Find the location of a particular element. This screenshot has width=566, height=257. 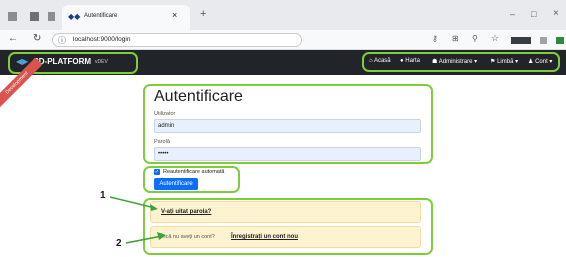

annotation-number-2: 2 is located at coordinates (119, 243).